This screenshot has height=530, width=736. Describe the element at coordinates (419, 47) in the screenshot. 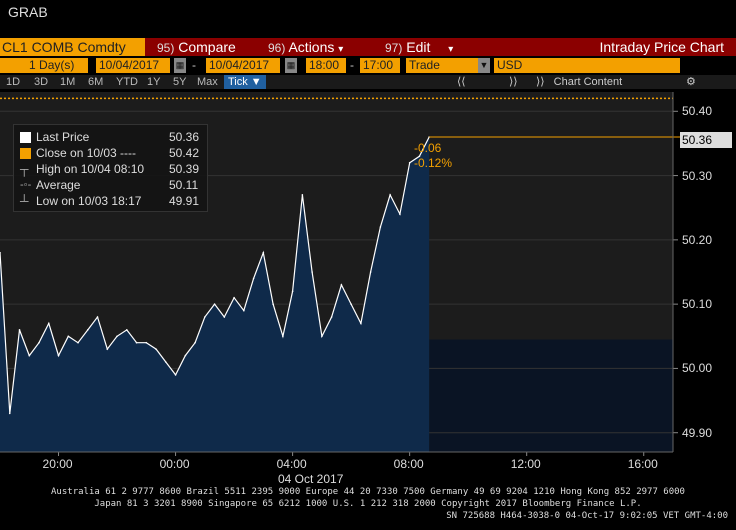

I see `edit-button: 97) Edit ▾` at that location.